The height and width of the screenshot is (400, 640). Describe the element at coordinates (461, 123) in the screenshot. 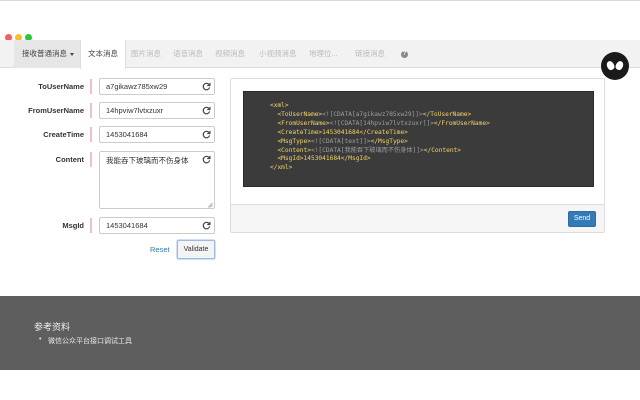

I see `xml-close-tag: </FromUserName>` at that location.